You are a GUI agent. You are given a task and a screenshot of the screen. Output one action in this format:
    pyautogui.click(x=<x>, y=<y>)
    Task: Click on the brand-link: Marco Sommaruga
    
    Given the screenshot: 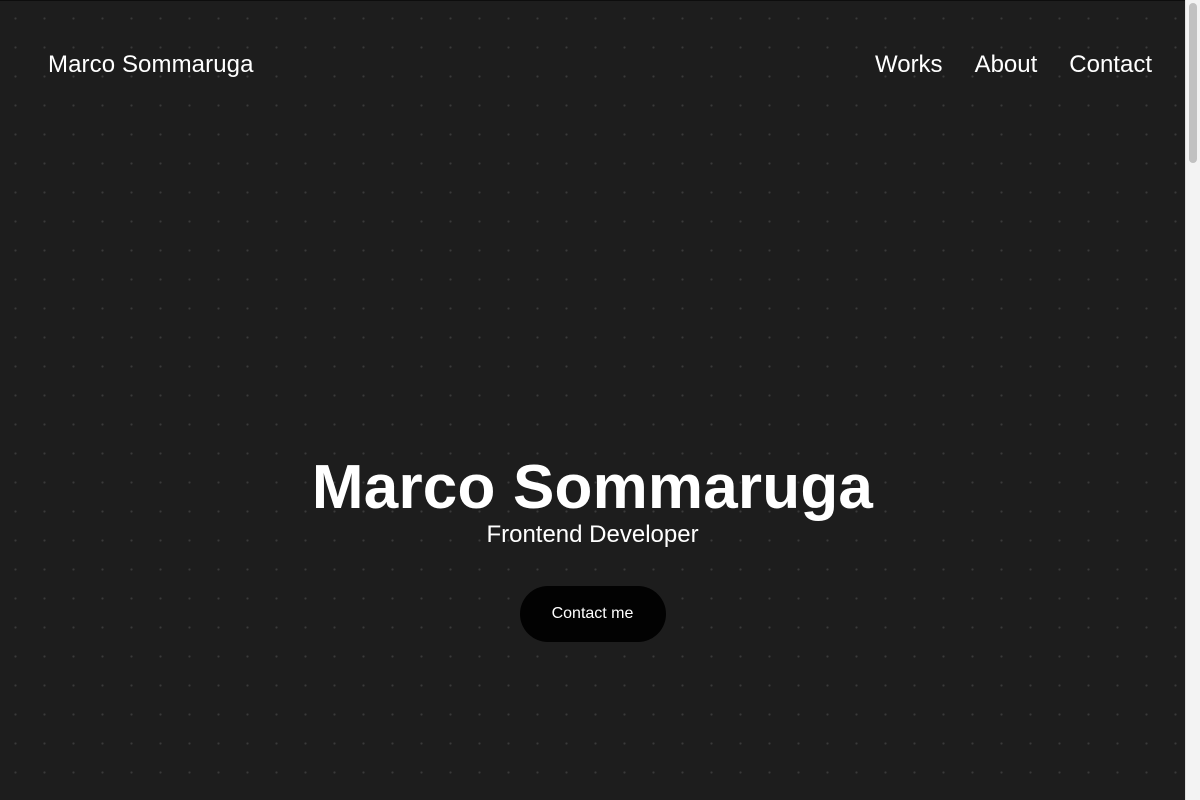 What is the action you would take?
    pyautogui.click(x=151, y=65)
    